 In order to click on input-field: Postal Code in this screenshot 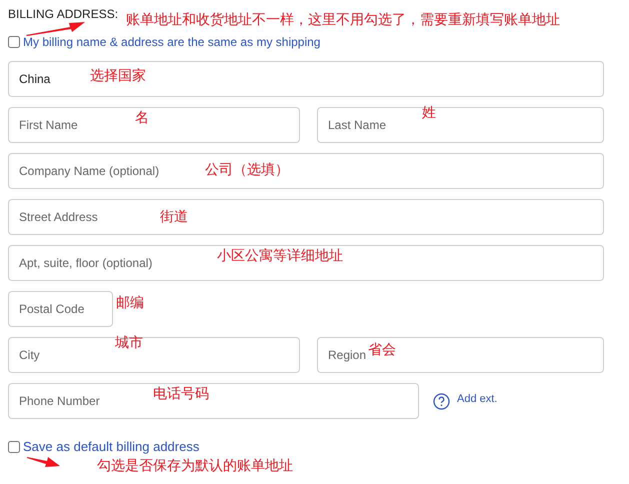, I will do `click(60, 309)`.